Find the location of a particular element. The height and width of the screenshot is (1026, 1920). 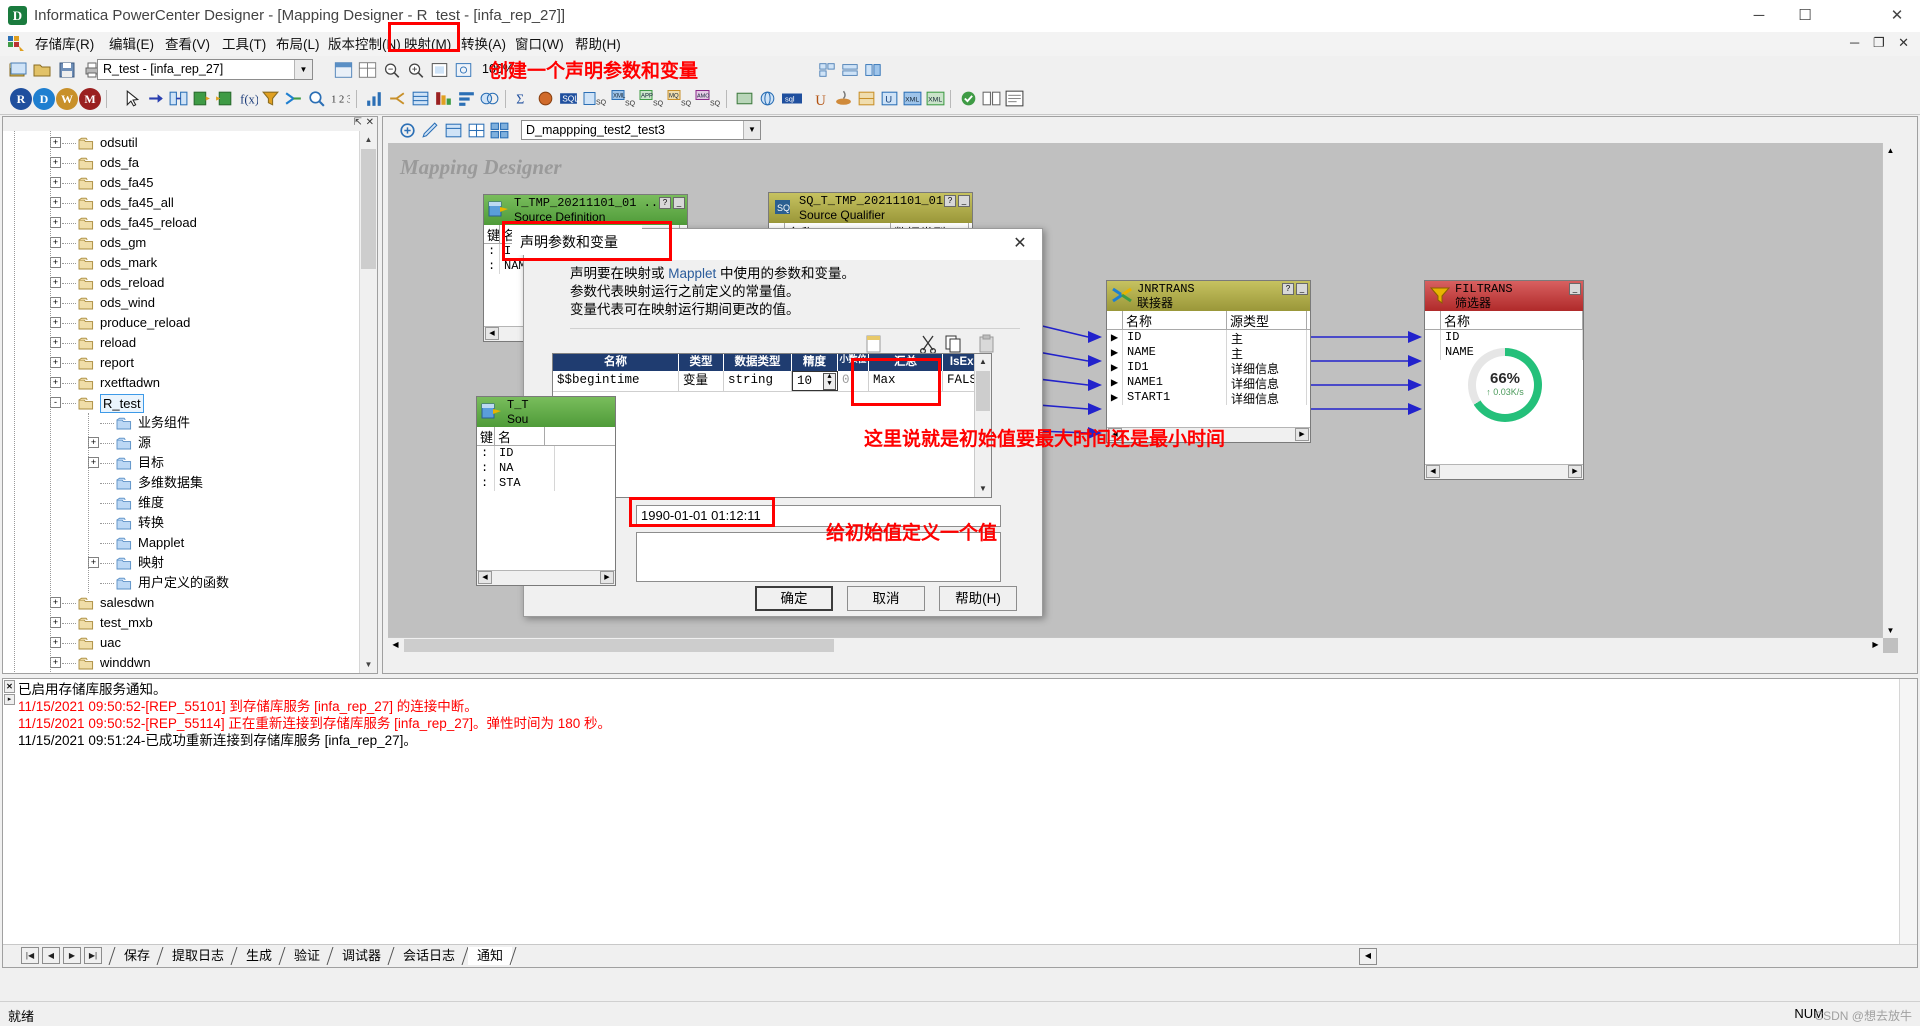

tree-item-15: + 源 is located at coordinates (182, 443).